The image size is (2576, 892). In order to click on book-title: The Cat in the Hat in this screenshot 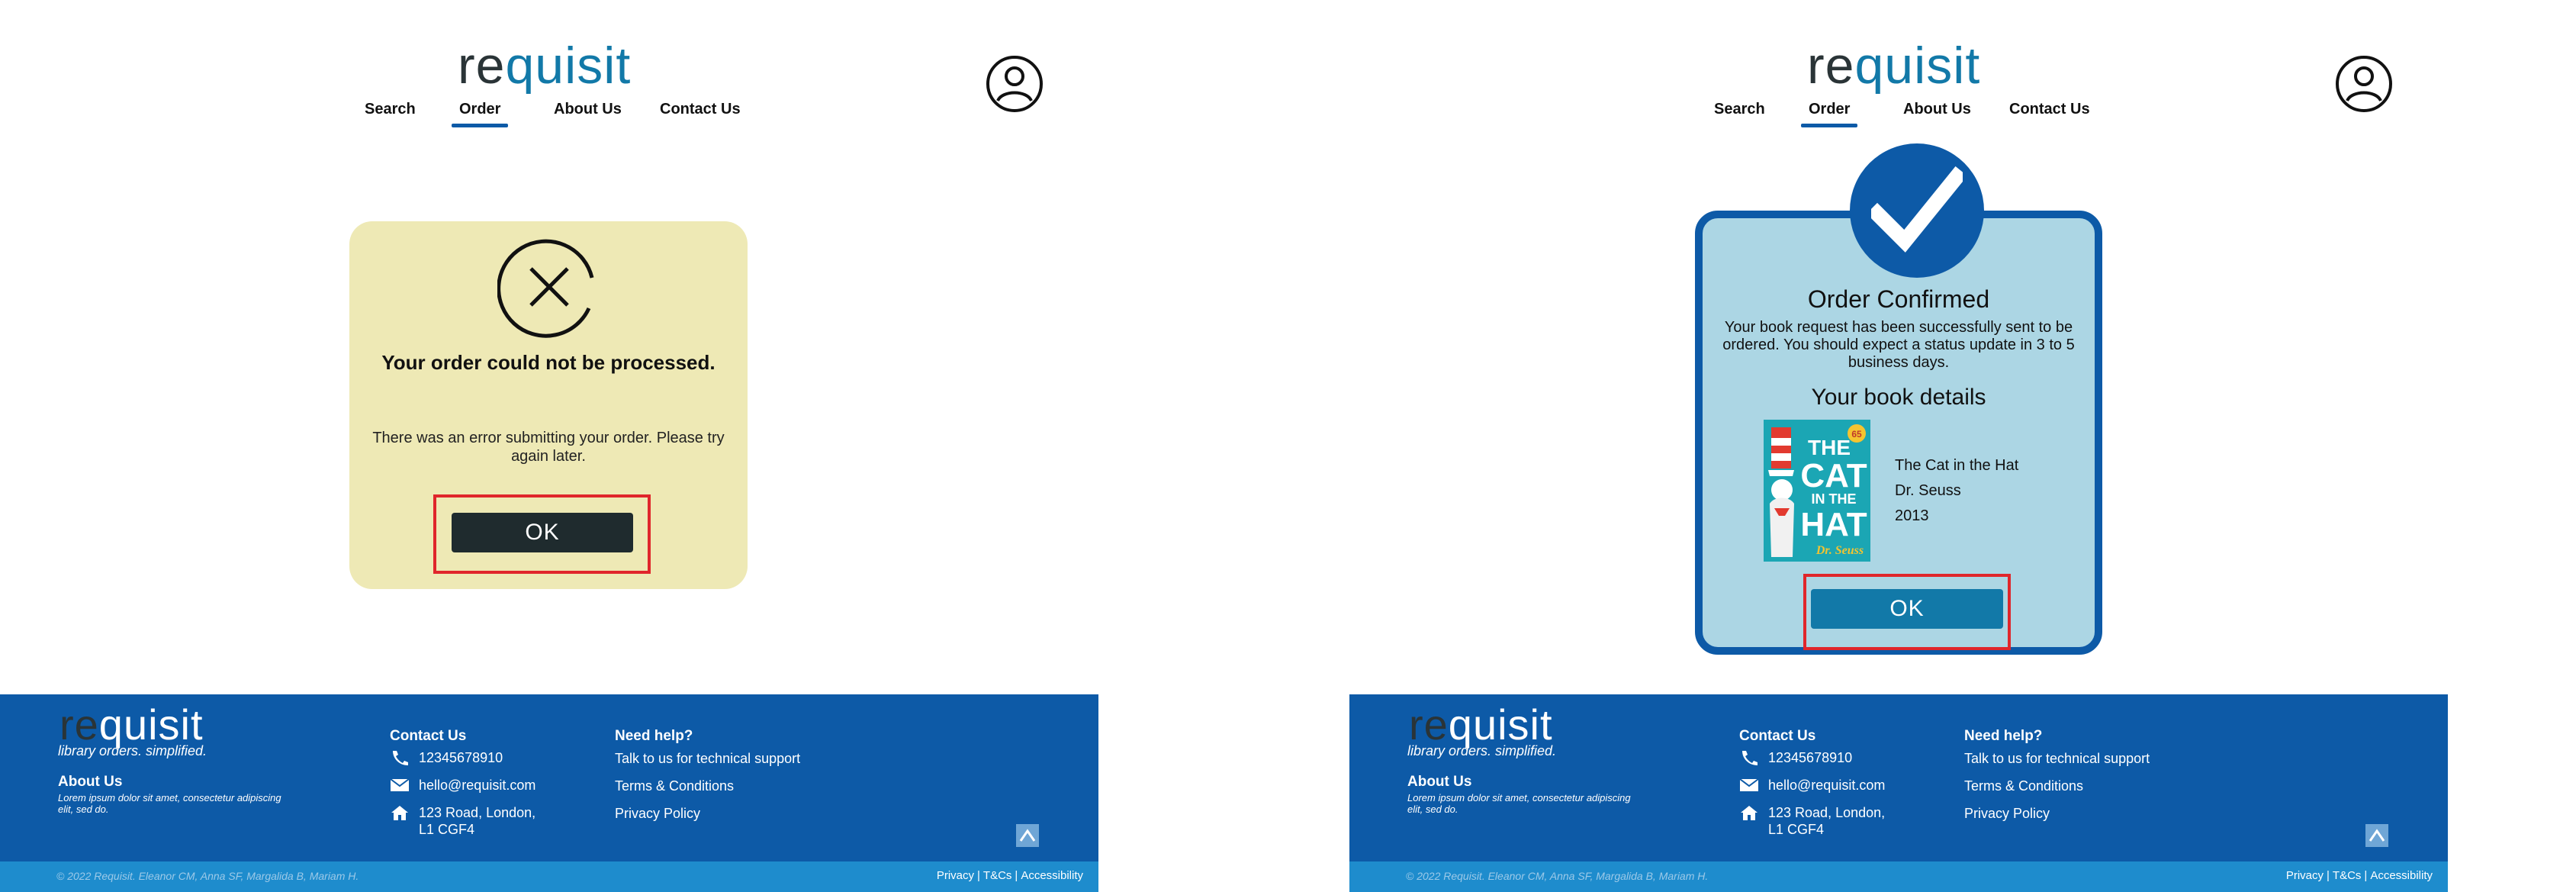, I will do `click(1957, 466)`.